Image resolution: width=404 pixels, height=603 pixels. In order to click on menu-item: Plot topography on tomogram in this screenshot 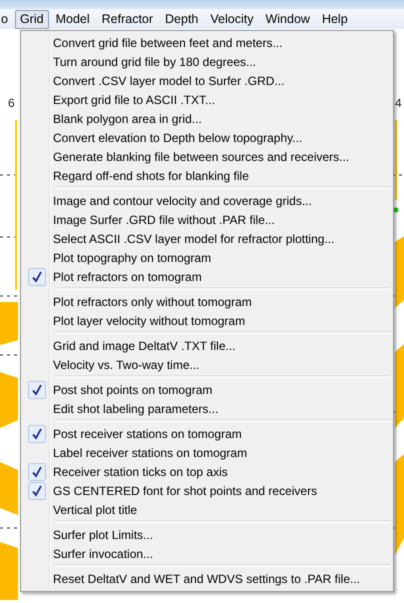, I will do `click(207, 257)`.